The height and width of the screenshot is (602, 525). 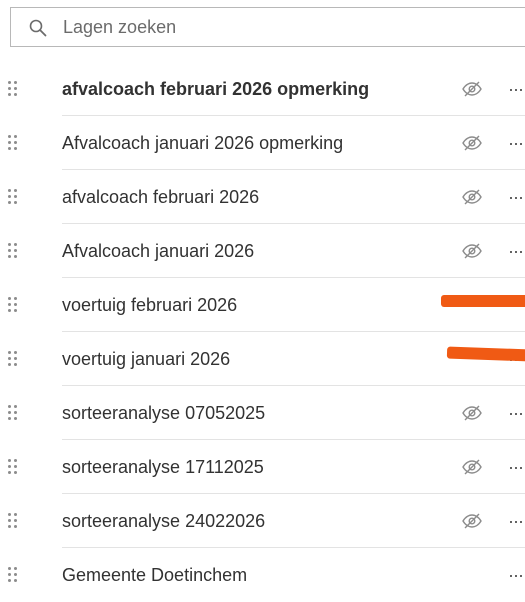 I want to click on layer-name: Gemeente Doetinchem, so click(x=155, y=575).